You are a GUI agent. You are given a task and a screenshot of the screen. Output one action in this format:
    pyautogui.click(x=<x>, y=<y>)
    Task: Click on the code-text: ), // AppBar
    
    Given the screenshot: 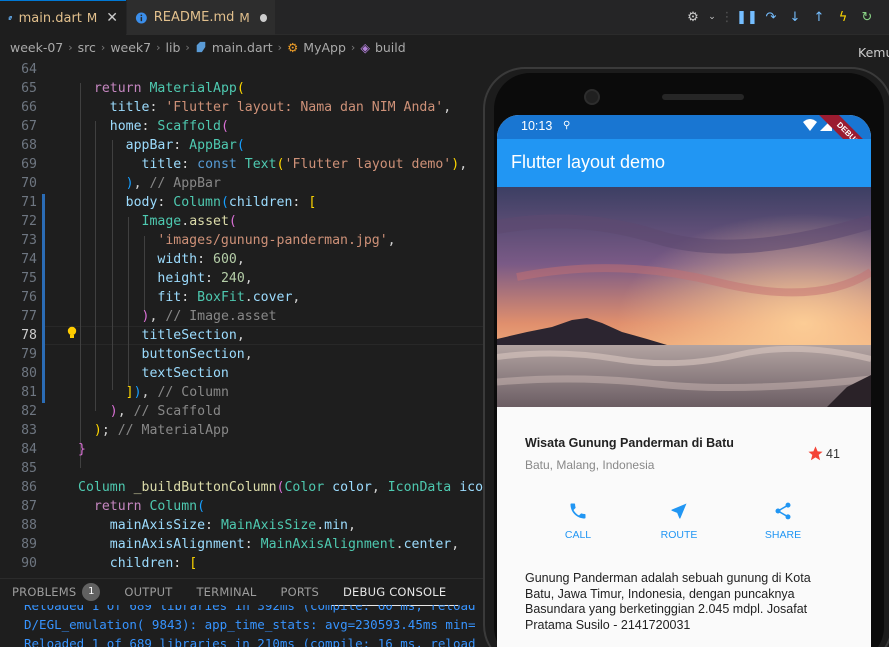 What is the action you would take?
    pyautogui.click(x=173, y=183)
    